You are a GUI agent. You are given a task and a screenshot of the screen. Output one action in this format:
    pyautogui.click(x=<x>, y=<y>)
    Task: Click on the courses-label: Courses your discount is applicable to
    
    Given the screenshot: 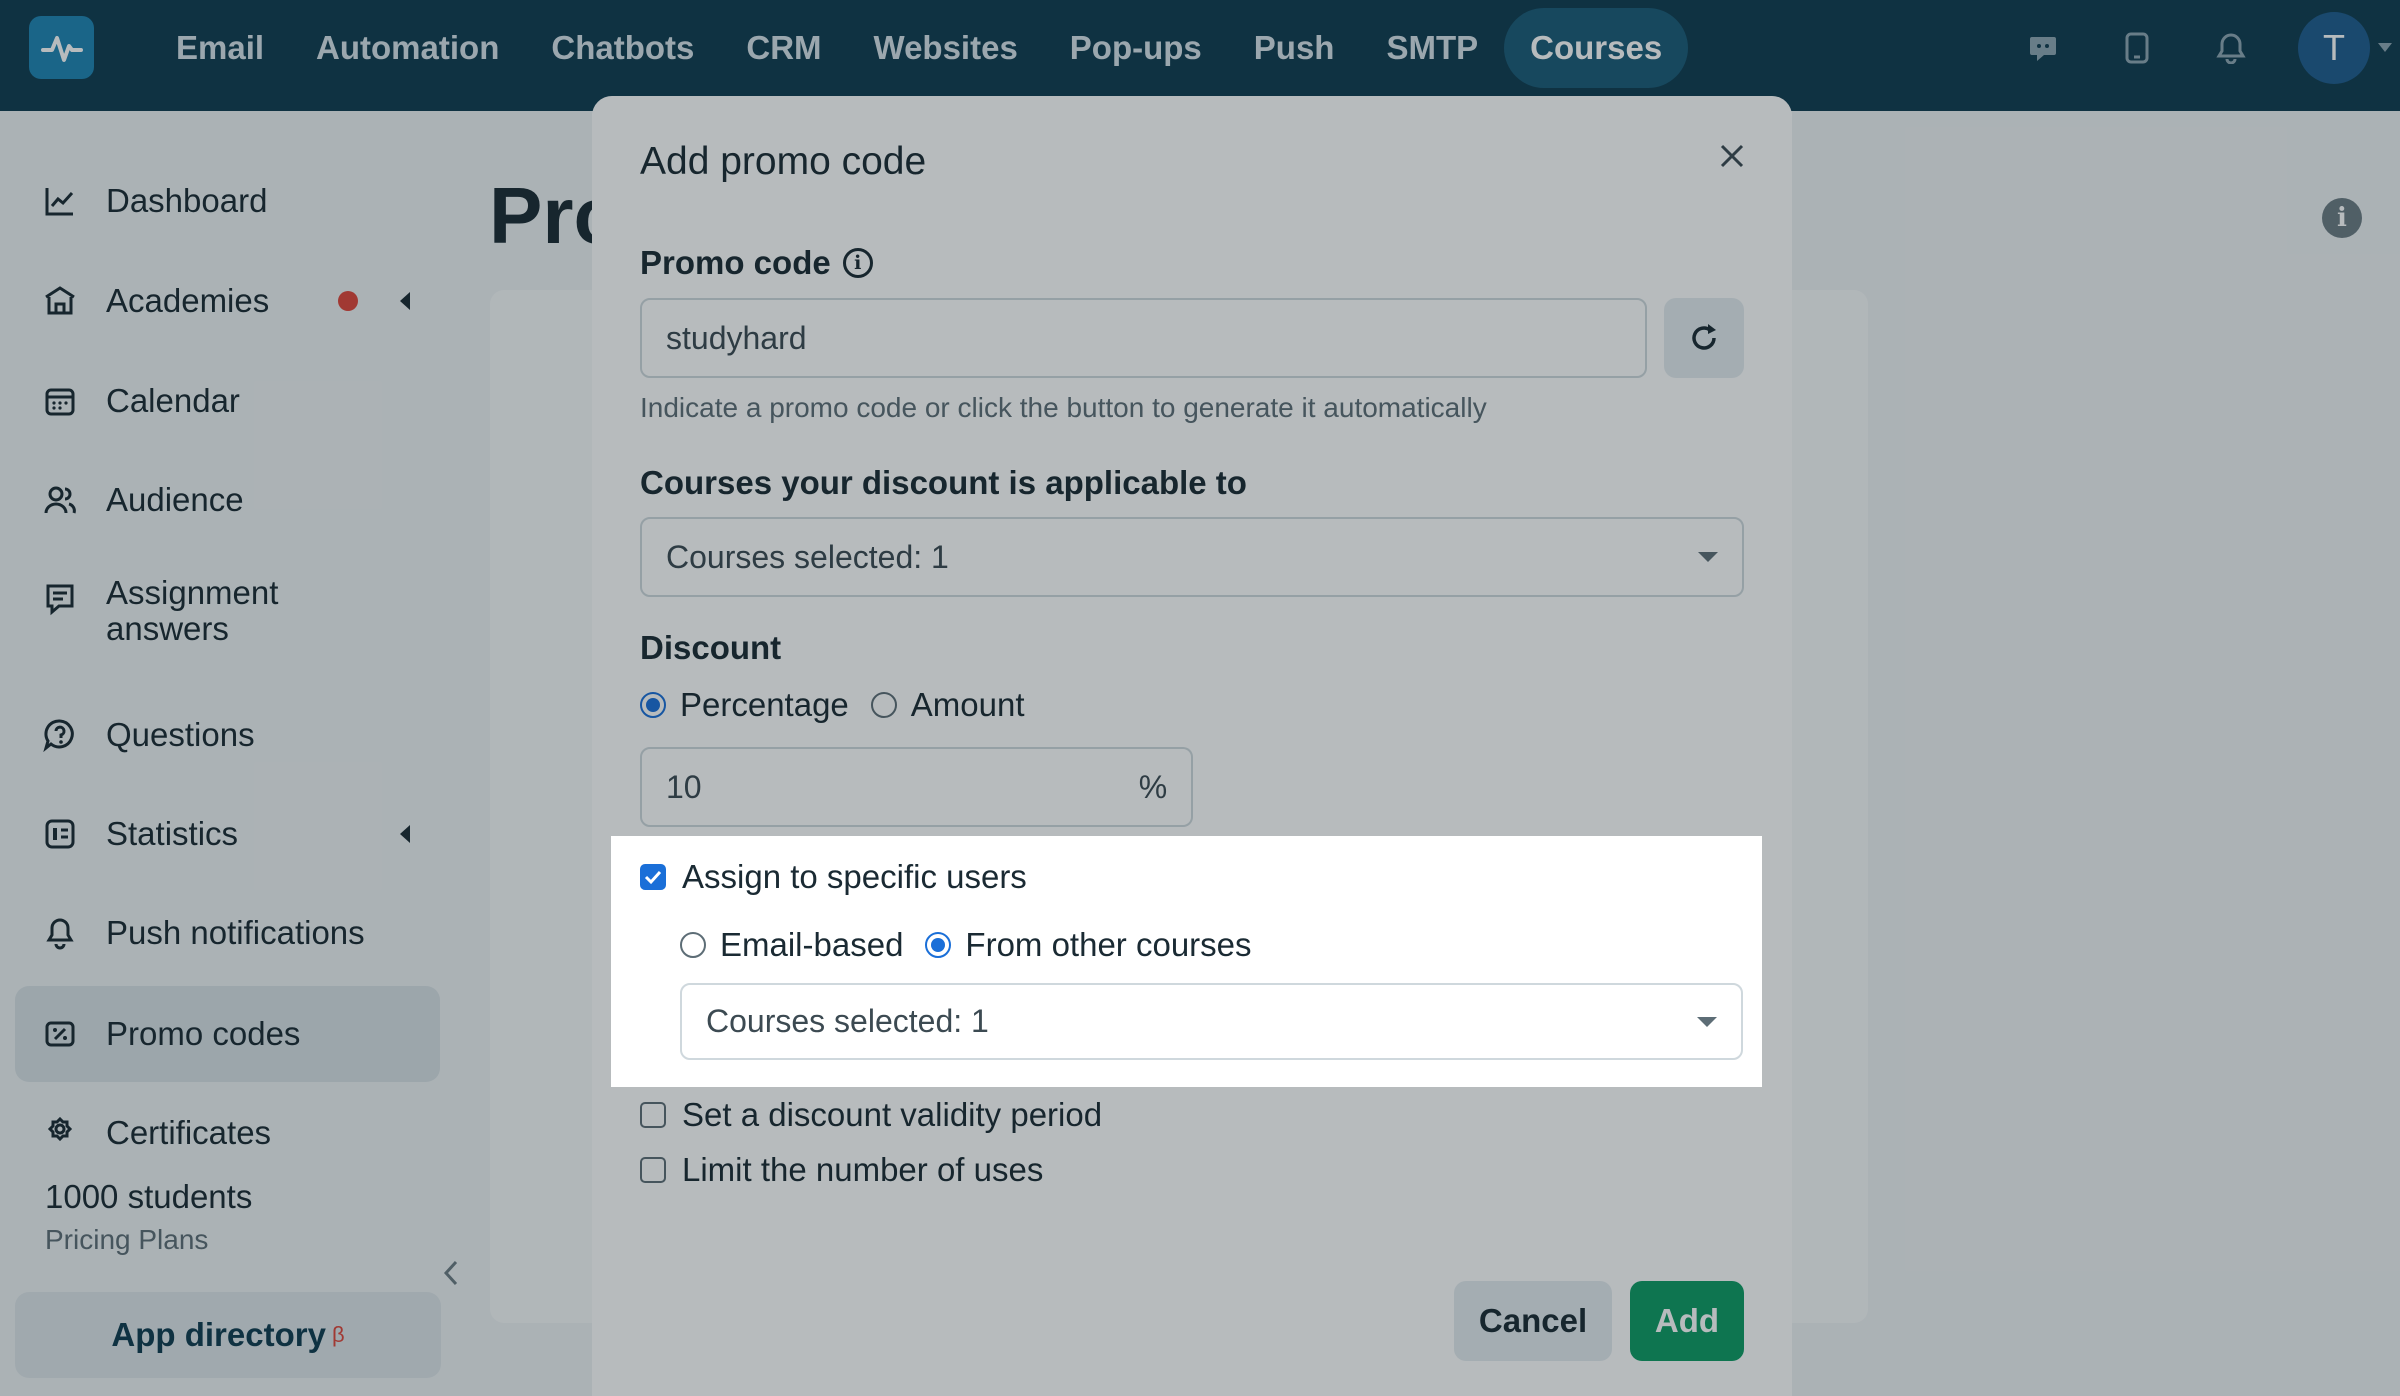 What is the action you would take?
    pyautogui.click(x=943, y=482)
    